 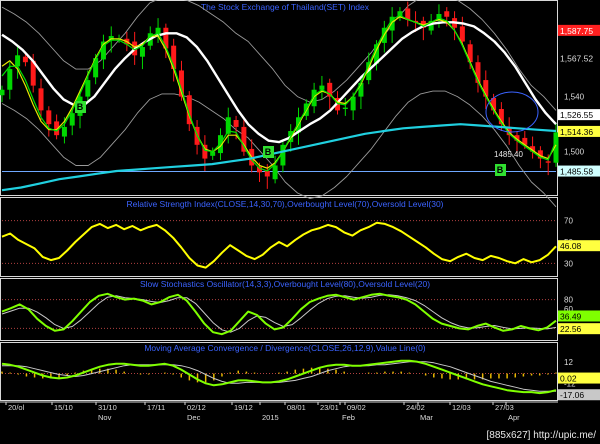 What do you see at coordinates (279, 314) in the screenshot?
I see `stochastic-pane` at bounding box center [279, 314].